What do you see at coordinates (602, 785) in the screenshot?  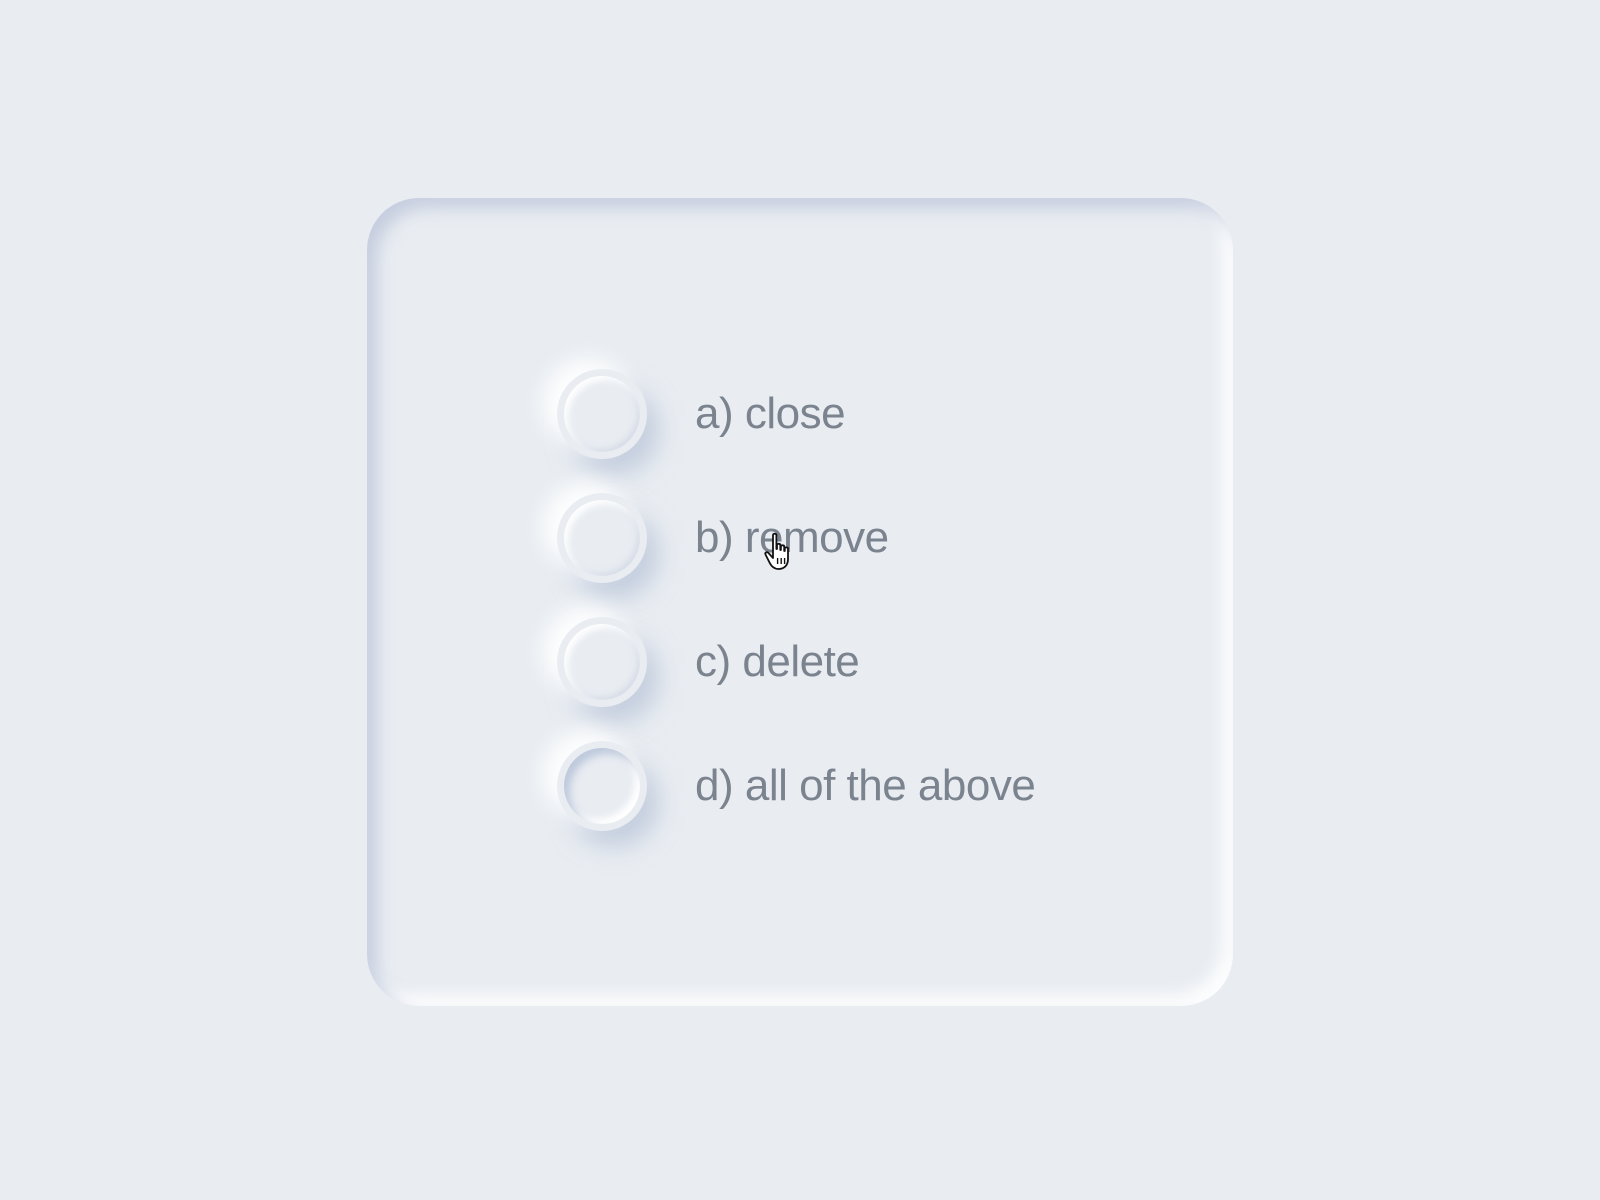 I see `radio-button-d` at bounding box center [602, 785].